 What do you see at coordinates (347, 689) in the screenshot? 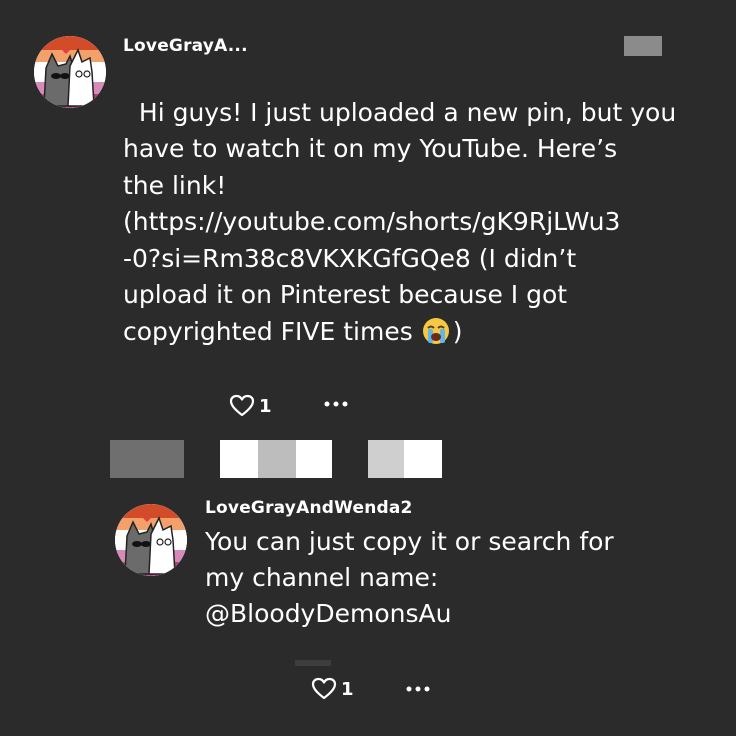
I see `reply-like-count: 1` at bounding box center [347, 689].